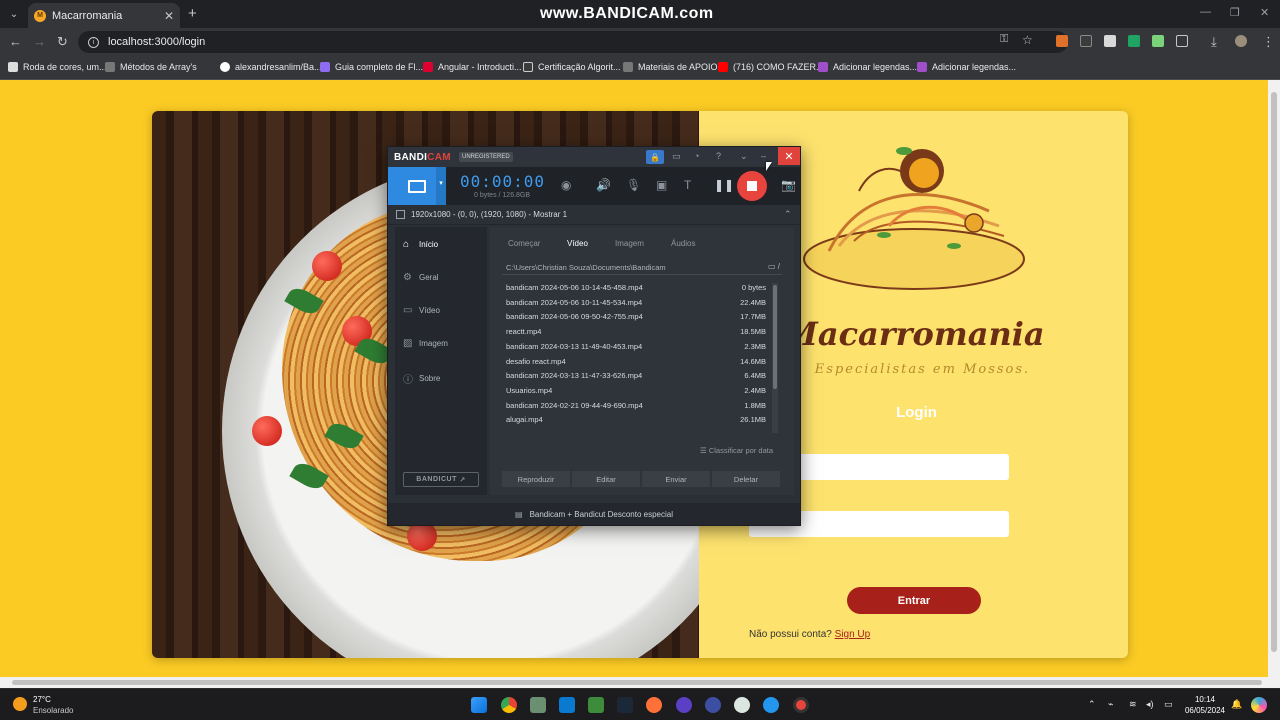 This screenshot has height=720, width=1280. Describe the element at coordinates (1259, 705) in the screenshot. I see `copilot-icon` at that location.